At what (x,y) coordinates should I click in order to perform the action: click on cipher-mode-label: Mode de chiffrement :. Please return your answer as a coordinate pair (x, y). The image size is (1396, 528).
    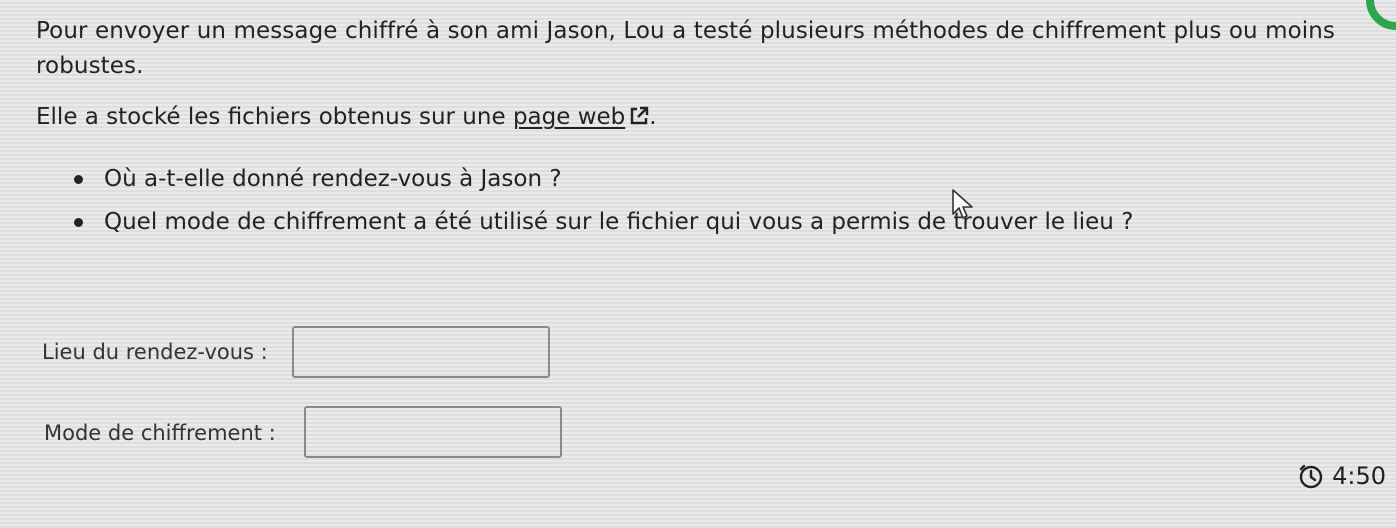
    Looking at the image, I should click on (160, 433).